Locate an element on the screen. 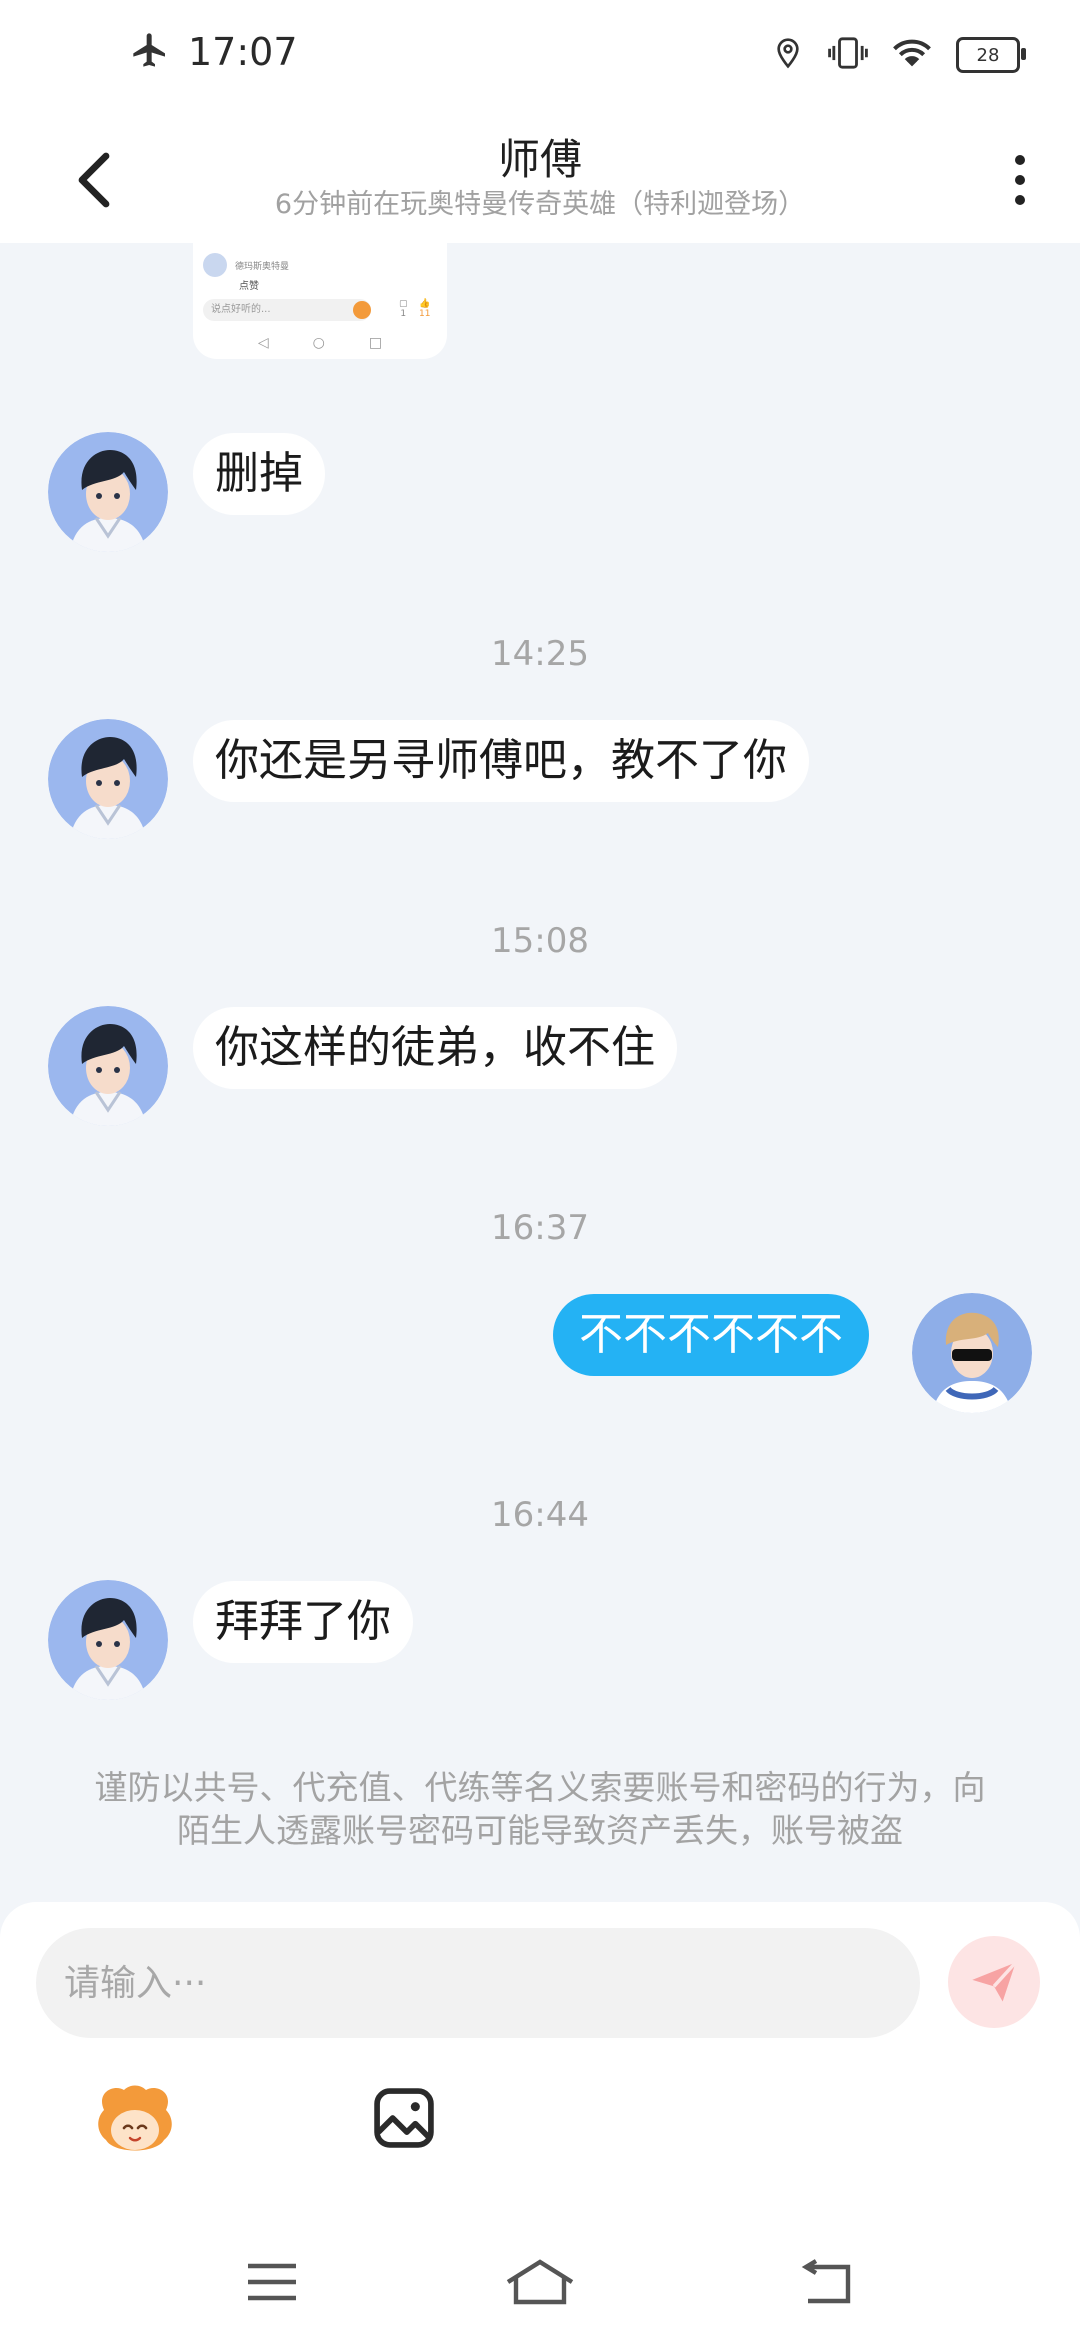 The width and height of the screenshot is (1080, 2340). message-bubble-other: 删掉 is located at coordinates (259, 474).